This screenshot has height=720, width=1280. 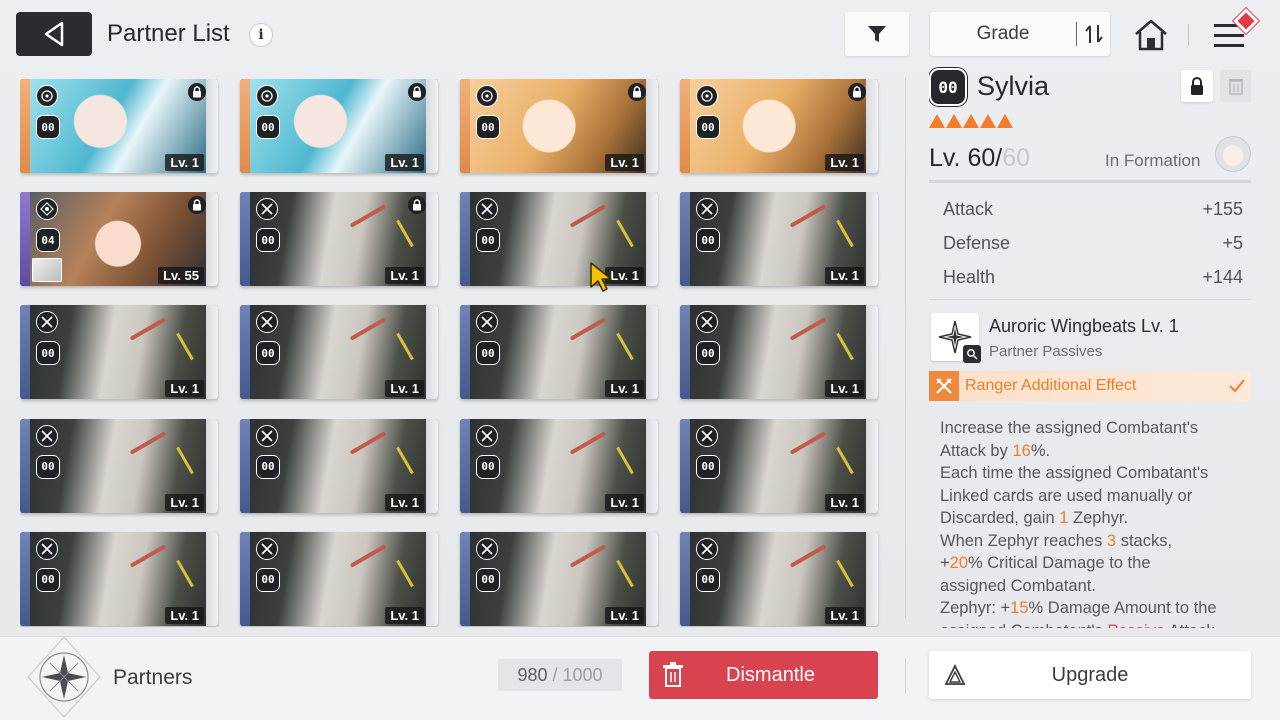 I want to click on description-line: +20% Critical Damage to the, so click(x=1095, y=563).